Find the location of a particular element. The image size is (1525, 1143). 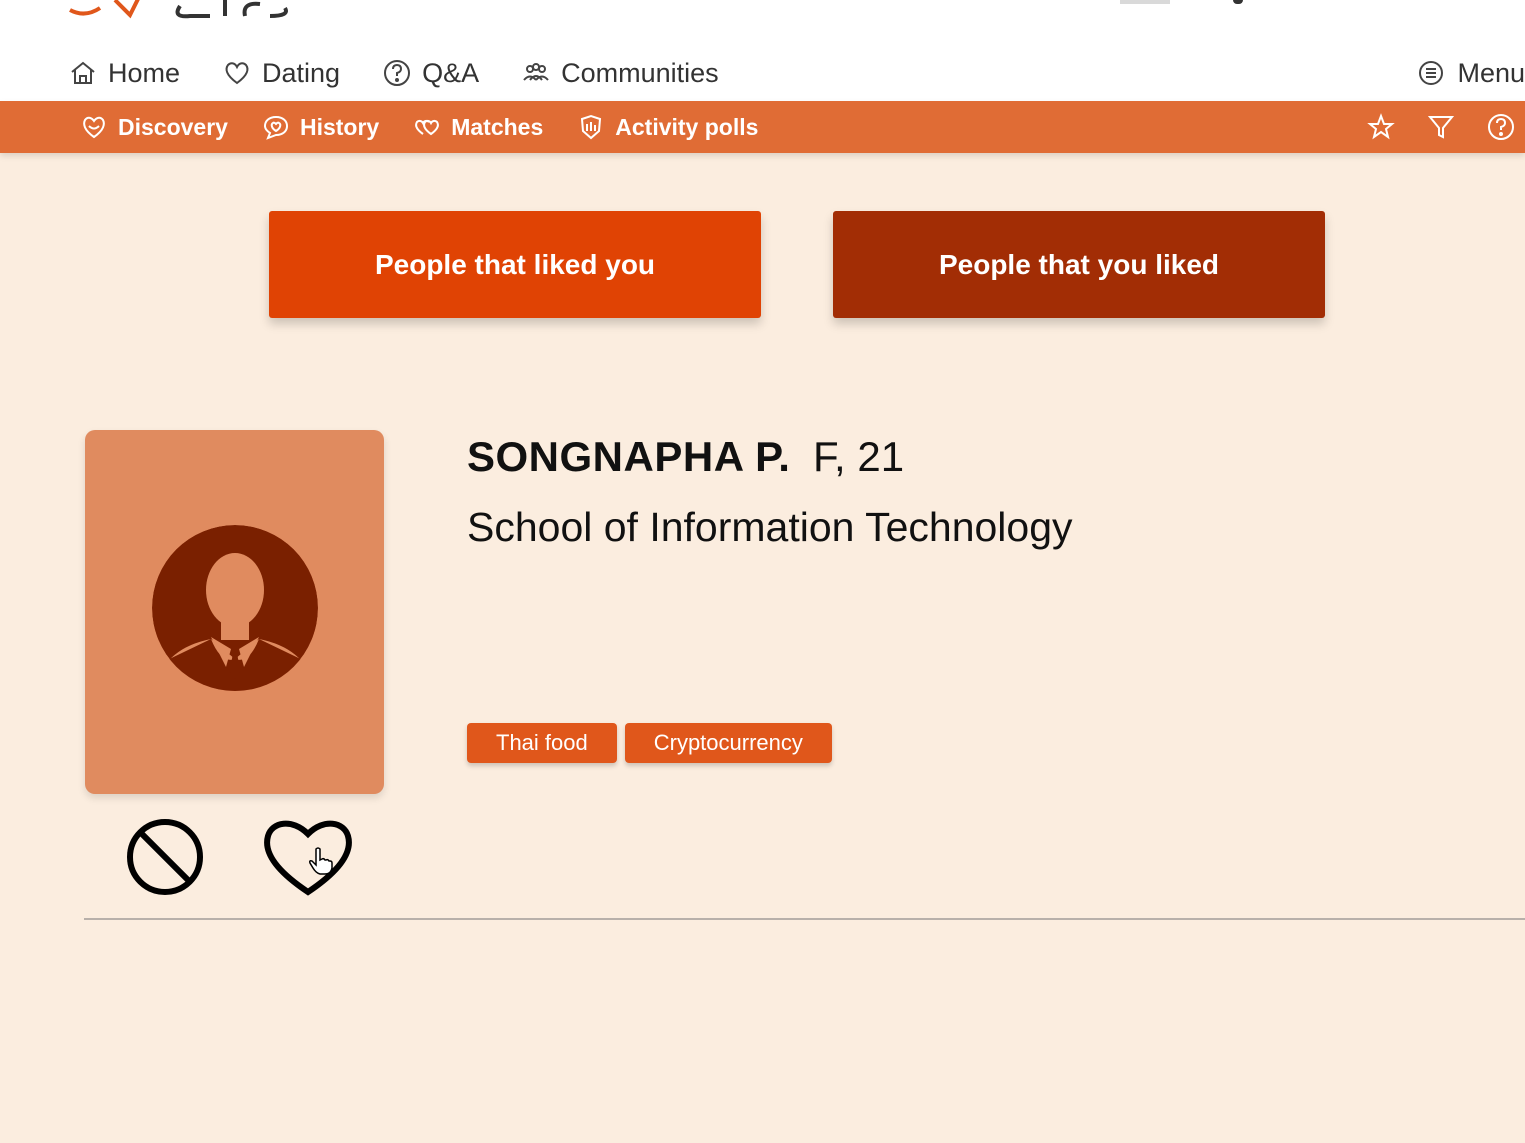

top-header: Home Dating Q&A Communities Menu is located at coordinates (762, 50).